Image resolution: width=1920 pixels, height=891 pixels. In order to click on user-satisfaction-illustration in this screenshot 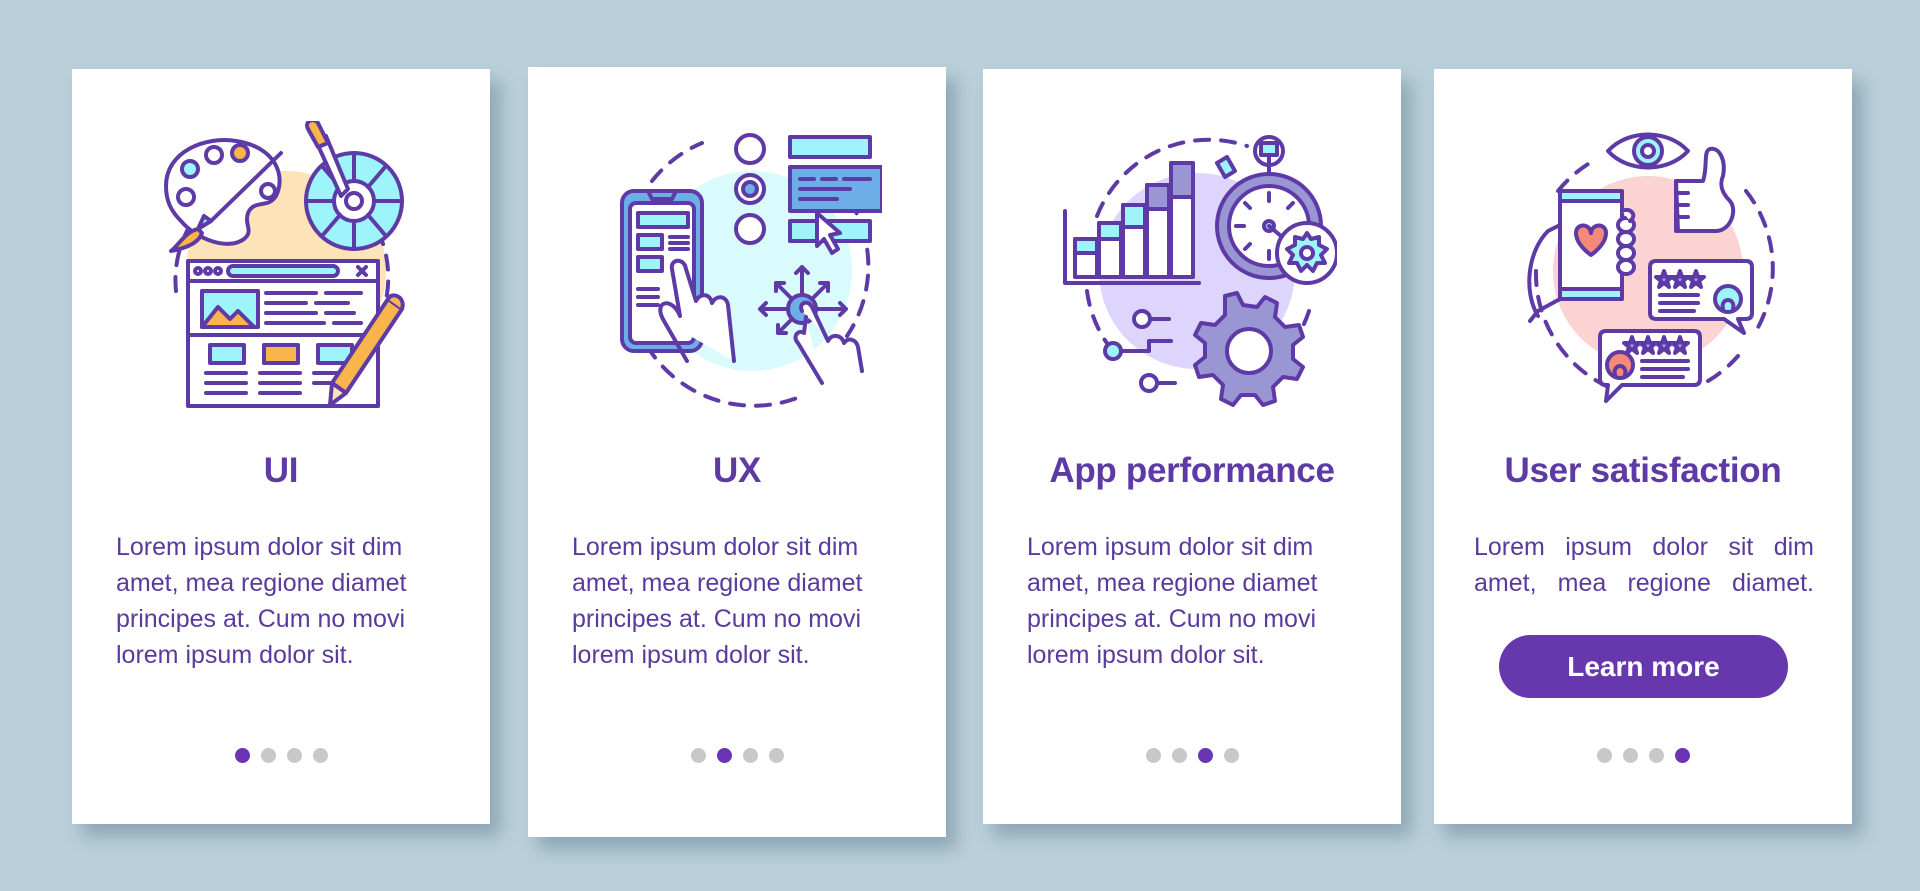, I will do `click(1643, 266)`.